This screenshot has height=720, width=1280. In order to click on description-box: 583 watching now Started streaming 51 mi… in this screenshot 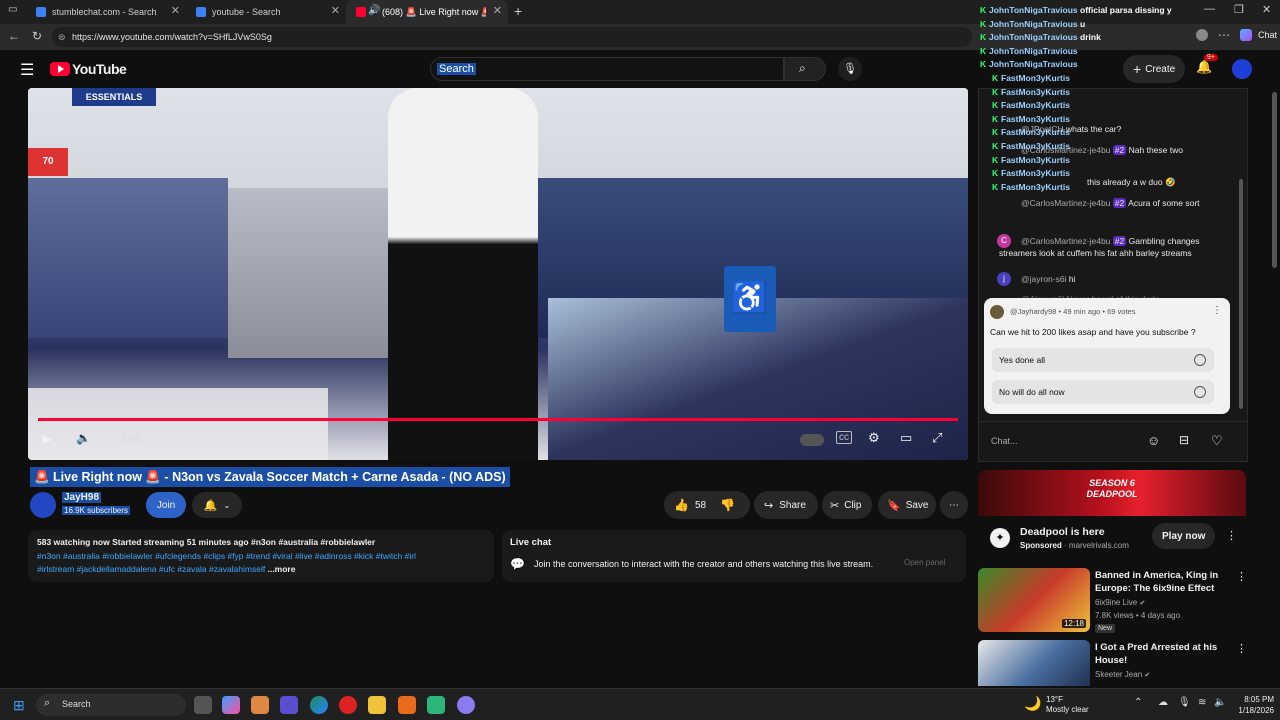, I will do `click(261, 556)`.